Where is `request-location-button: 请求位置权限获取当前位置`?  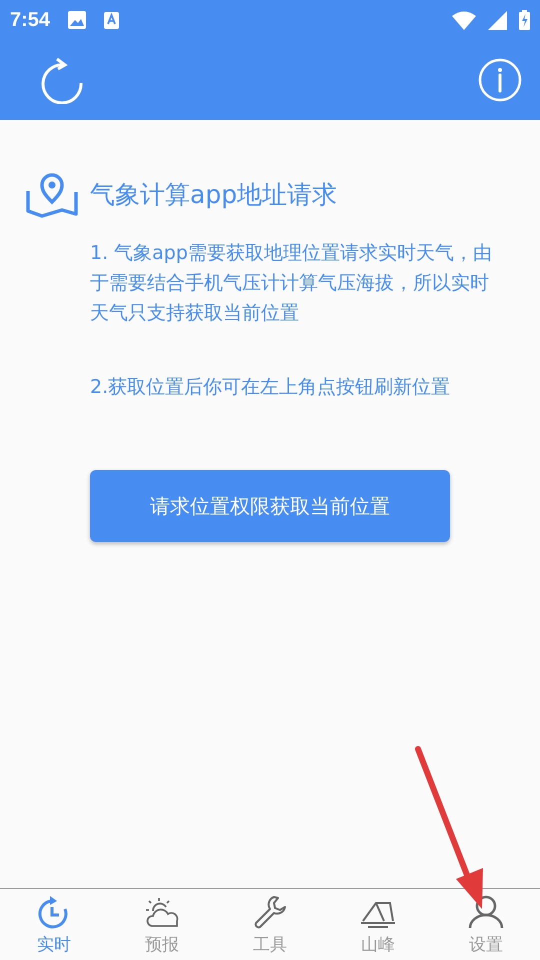 request-location-button: 请求位置权限获取当前位置 is located at coordinates (270, 506).